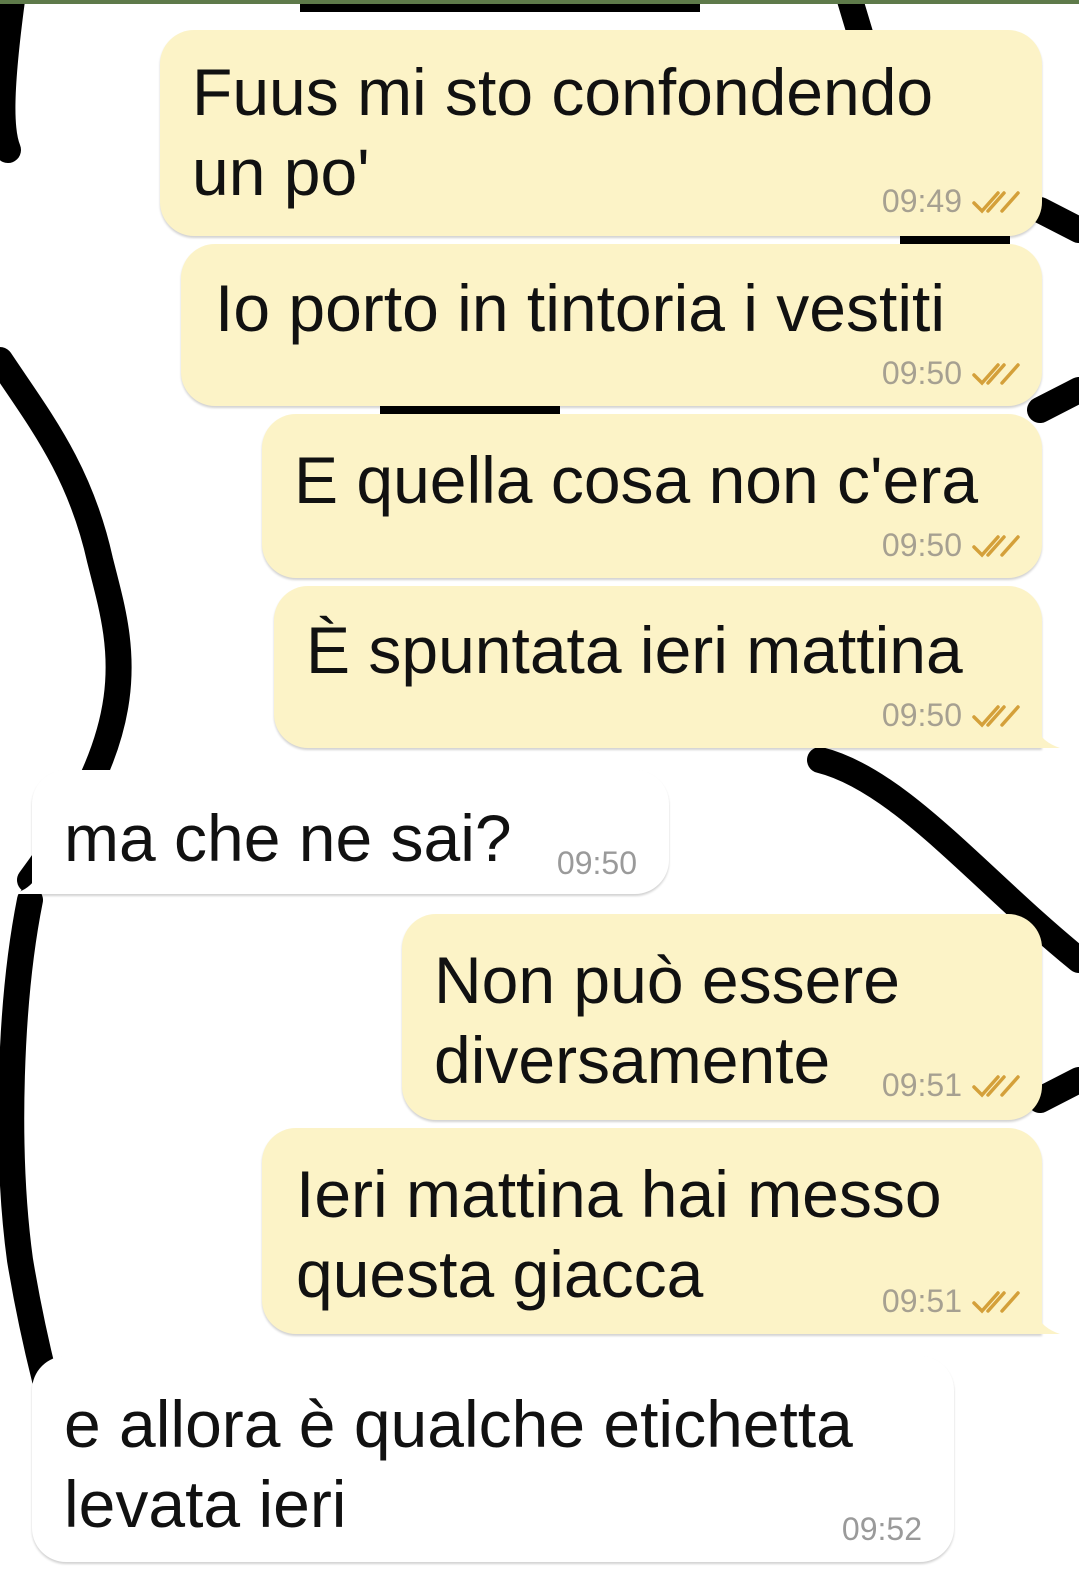  I want to click on outgoing-message: E quella cosa non c'era 09:50, so click(652, 496).